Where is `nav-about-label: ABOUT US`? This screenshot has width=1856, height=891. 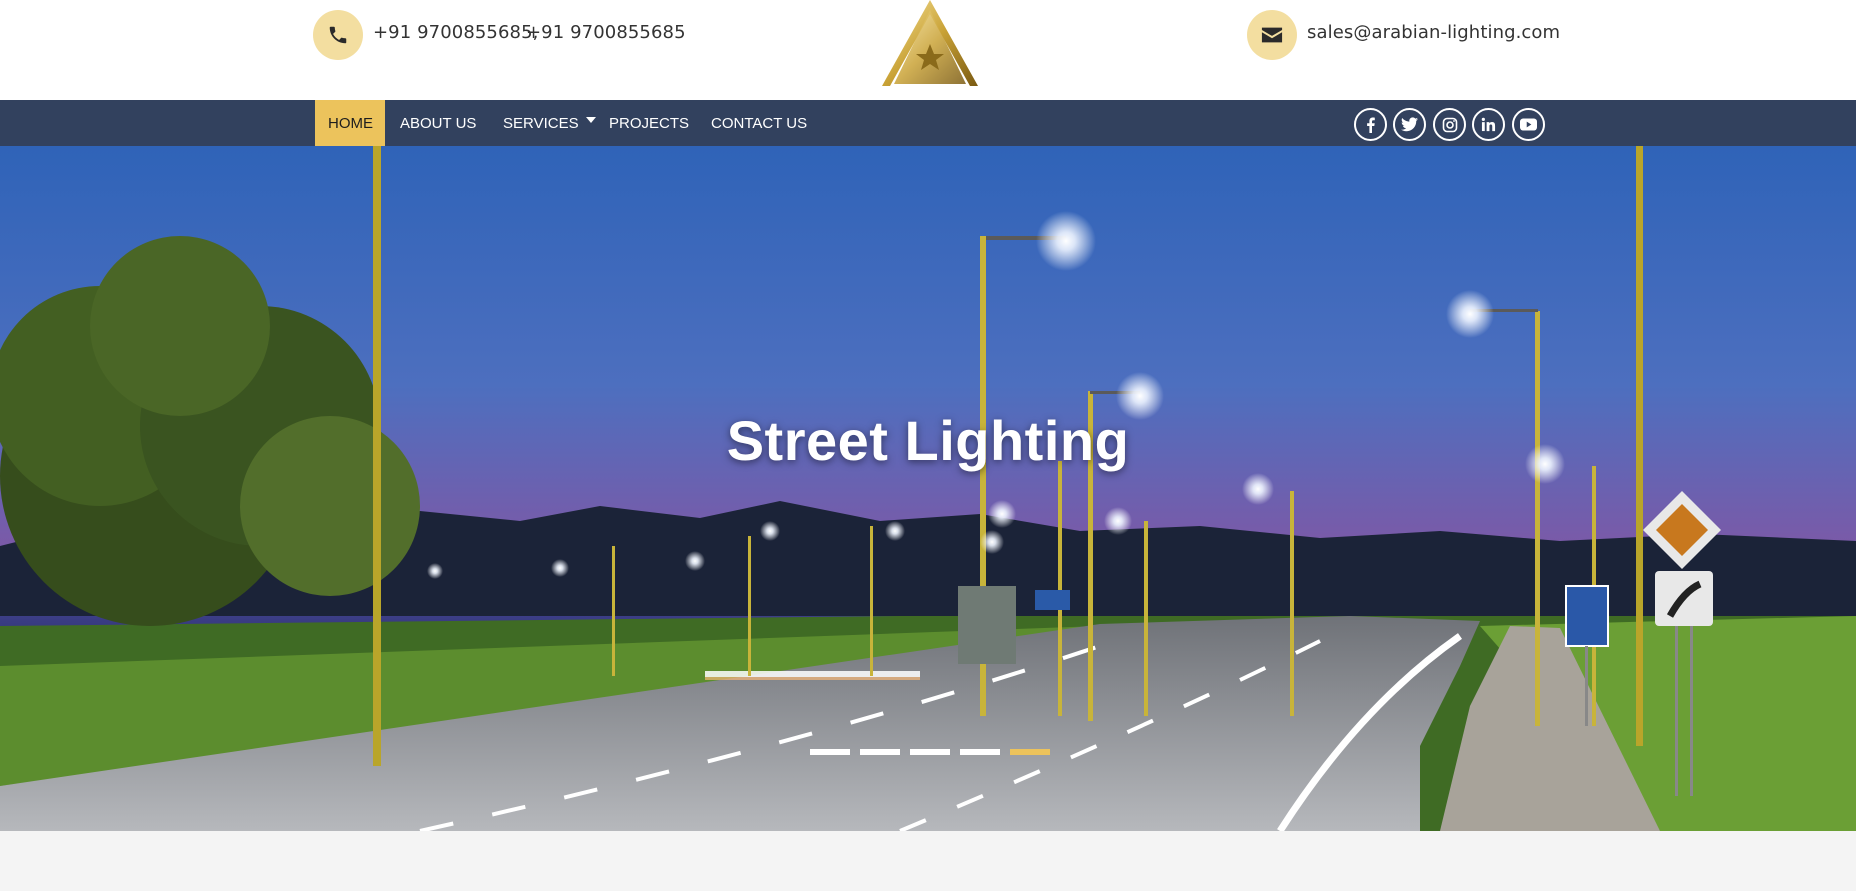
nav-about-label: ABOUT US is located at coordinates (438, 123).